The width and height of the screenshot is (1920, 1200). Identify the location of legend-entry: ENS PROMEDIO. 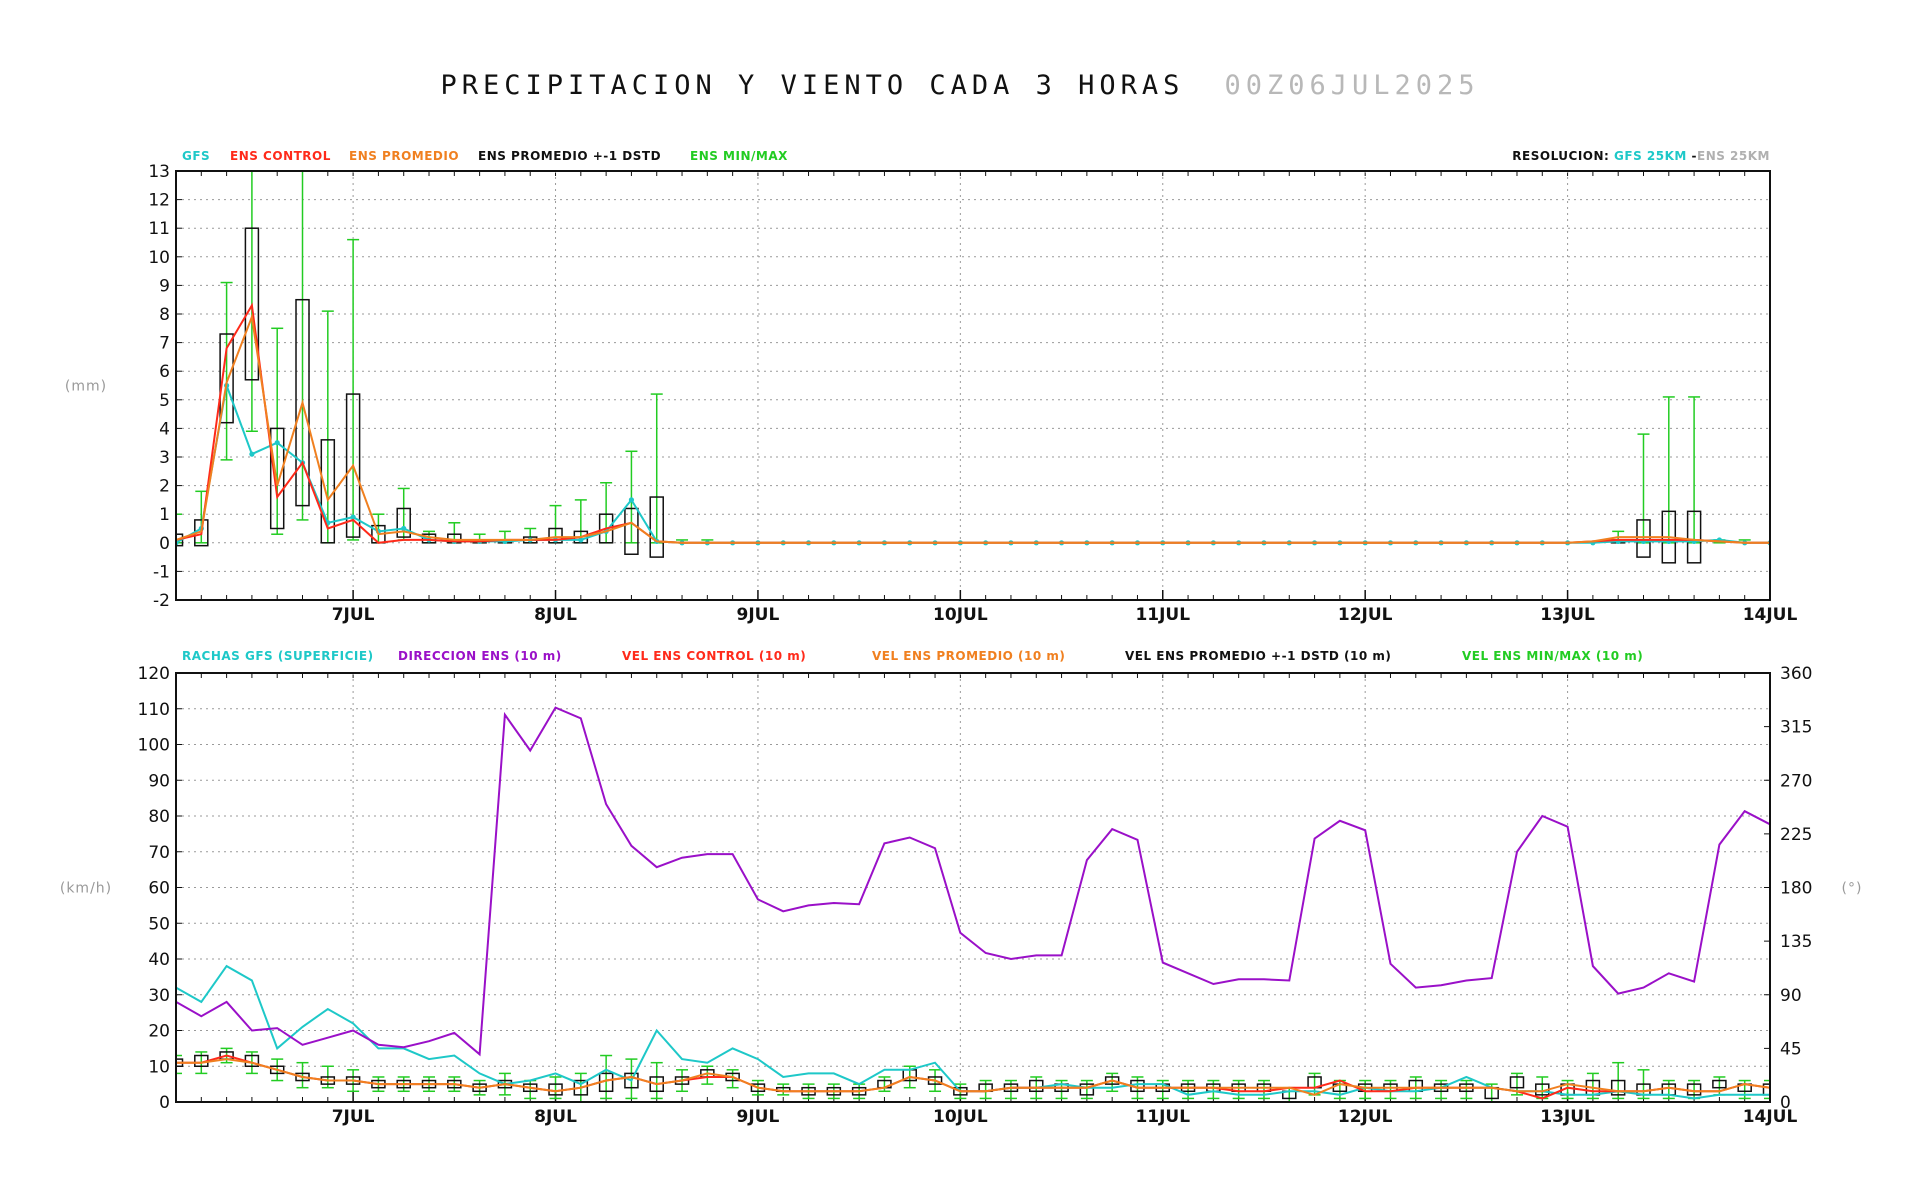
(404, 156).